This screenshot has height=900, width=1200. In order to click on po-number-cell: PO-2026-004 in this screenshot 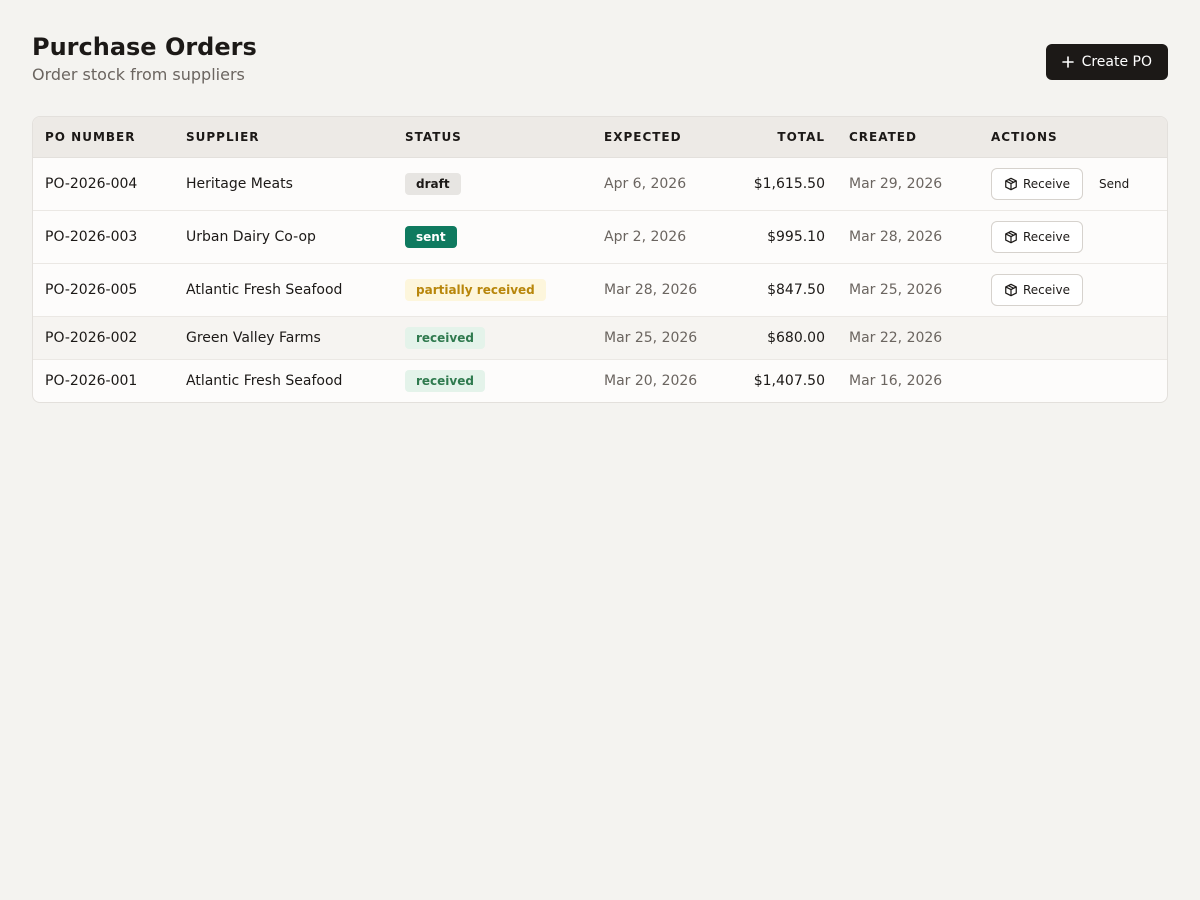, I will do `click(103, 184)`.